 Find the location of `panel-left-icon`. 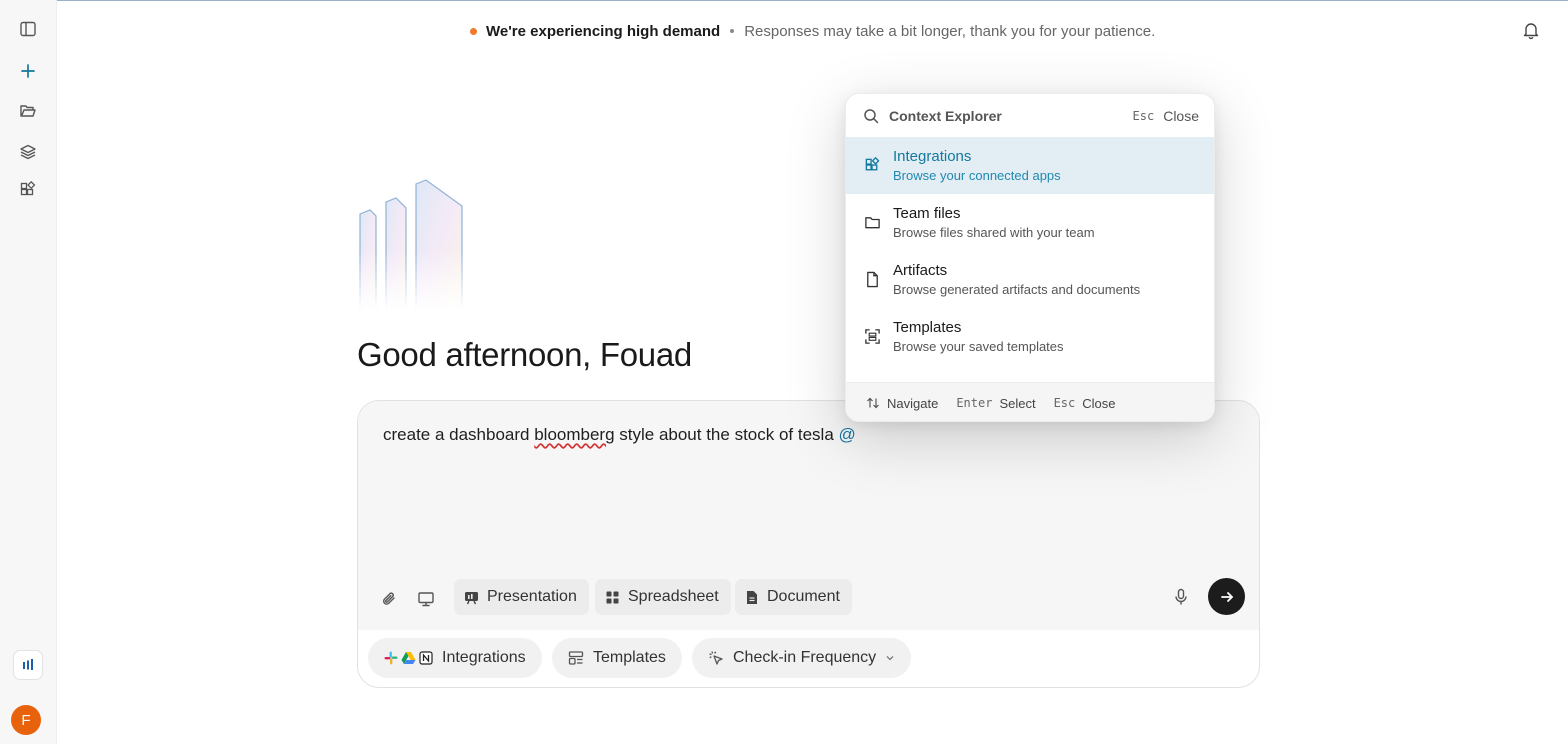

panel-left-icon is located at coordinates (28, 29).